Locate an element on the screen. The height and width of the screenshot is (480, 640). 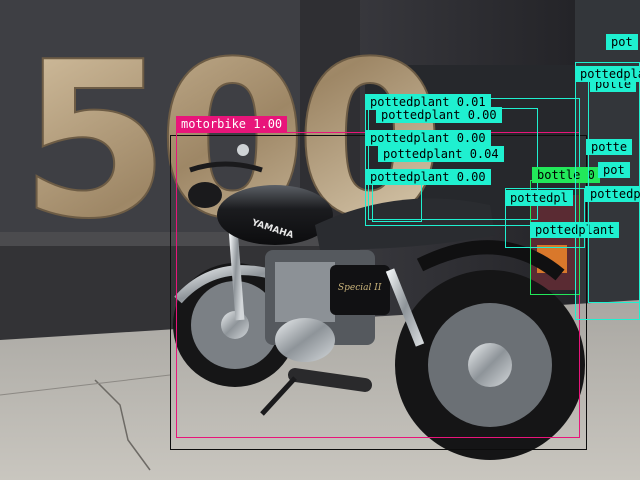
pottedplant-label-4: pottedplant 0.04 is located at coordinates (441, 154).